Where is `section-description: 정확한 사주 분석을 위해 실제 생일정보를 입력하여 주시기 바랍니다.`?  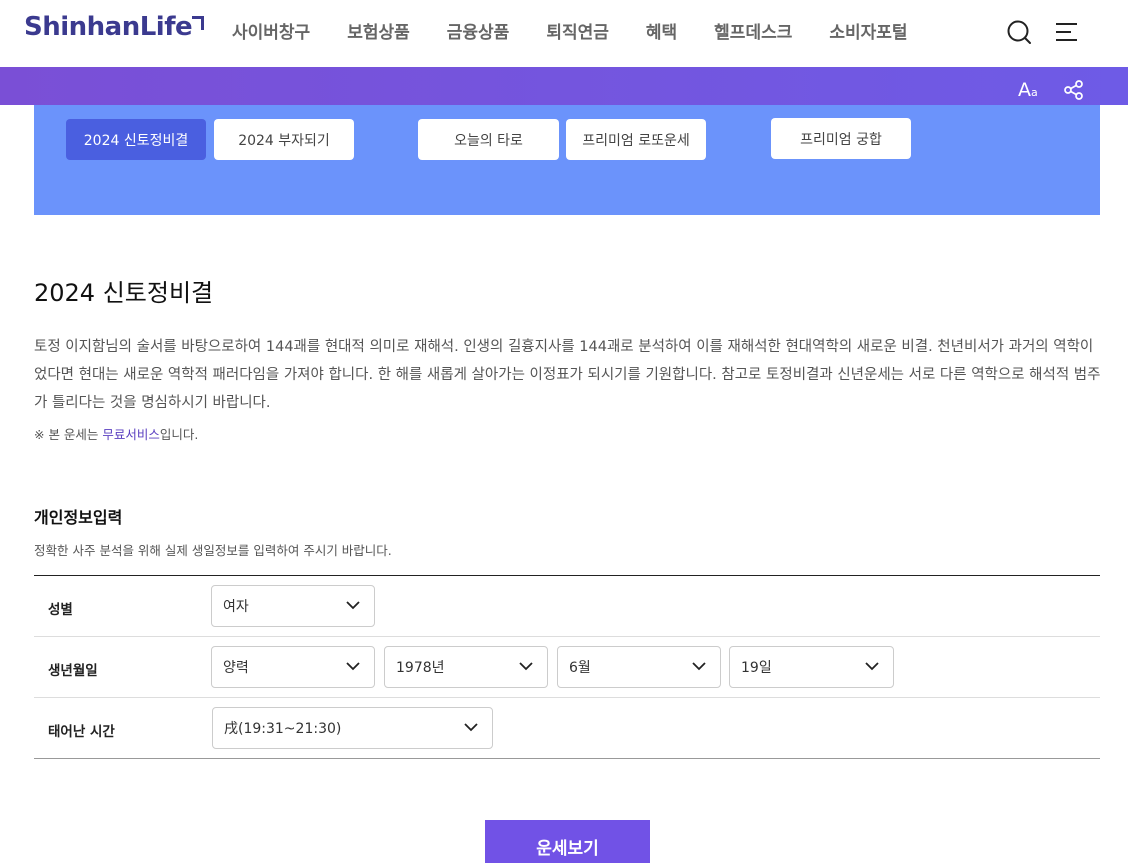 section-description: 정확한 사주 분석을 위해 실제 생일정보를 입력하여 주시기 바랍니다. is located at coordinates (213, 550).